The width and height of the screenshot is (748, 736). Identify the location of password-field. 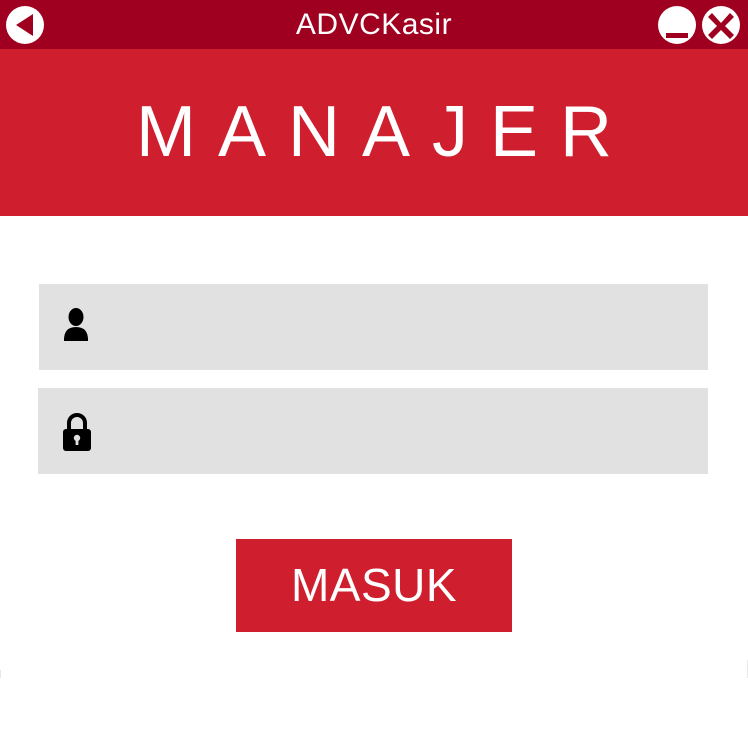
(373, 431).